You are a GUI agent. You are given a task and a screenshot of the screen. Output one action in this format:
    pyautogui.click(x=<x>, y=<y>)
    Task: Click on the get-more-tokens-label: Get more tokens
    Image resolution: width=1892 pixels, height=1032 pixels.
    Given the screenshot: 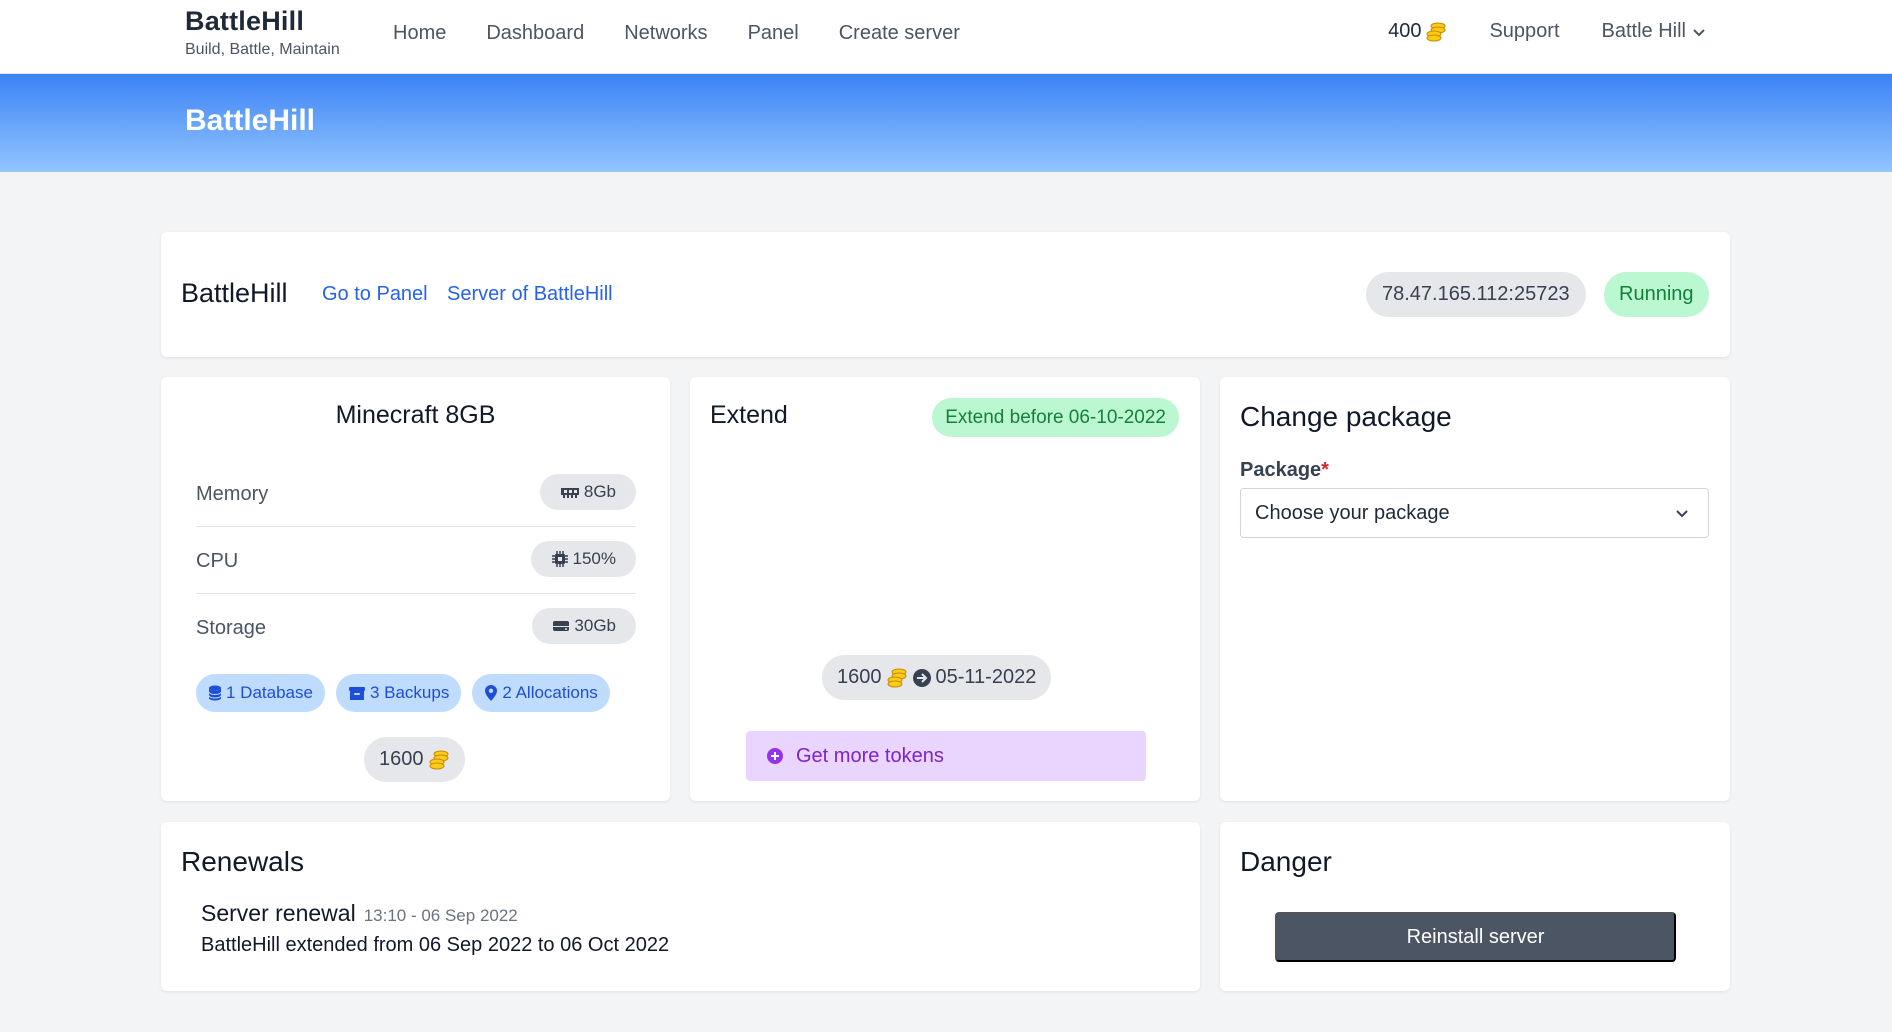 What is the action you would take?
    pyautogui.click(x=870, y=755)
    